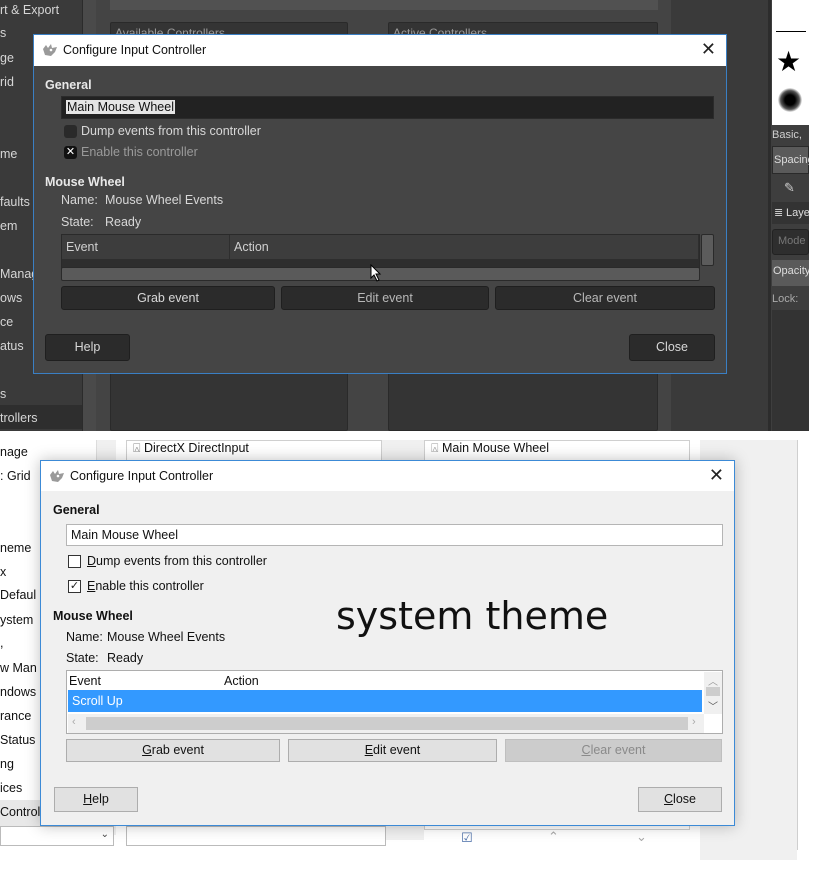 Image resolution: width=814 pixels, height=870 pixels. I want to click on sidebar-item: x, so click(3, 572).